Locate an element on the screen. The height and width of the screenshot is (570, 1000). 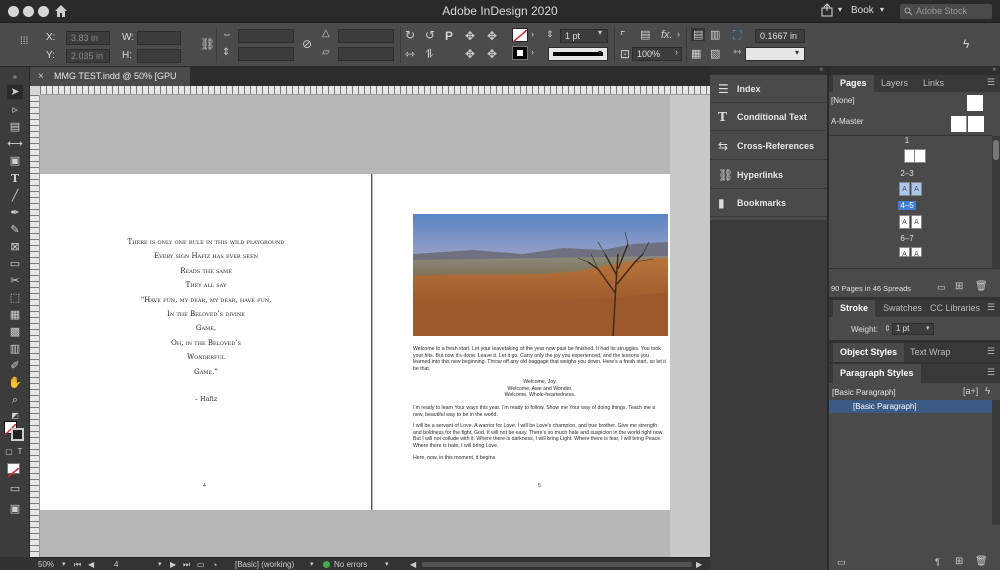
note-tool-icon: ▥ is located at coordinates (15, 349).